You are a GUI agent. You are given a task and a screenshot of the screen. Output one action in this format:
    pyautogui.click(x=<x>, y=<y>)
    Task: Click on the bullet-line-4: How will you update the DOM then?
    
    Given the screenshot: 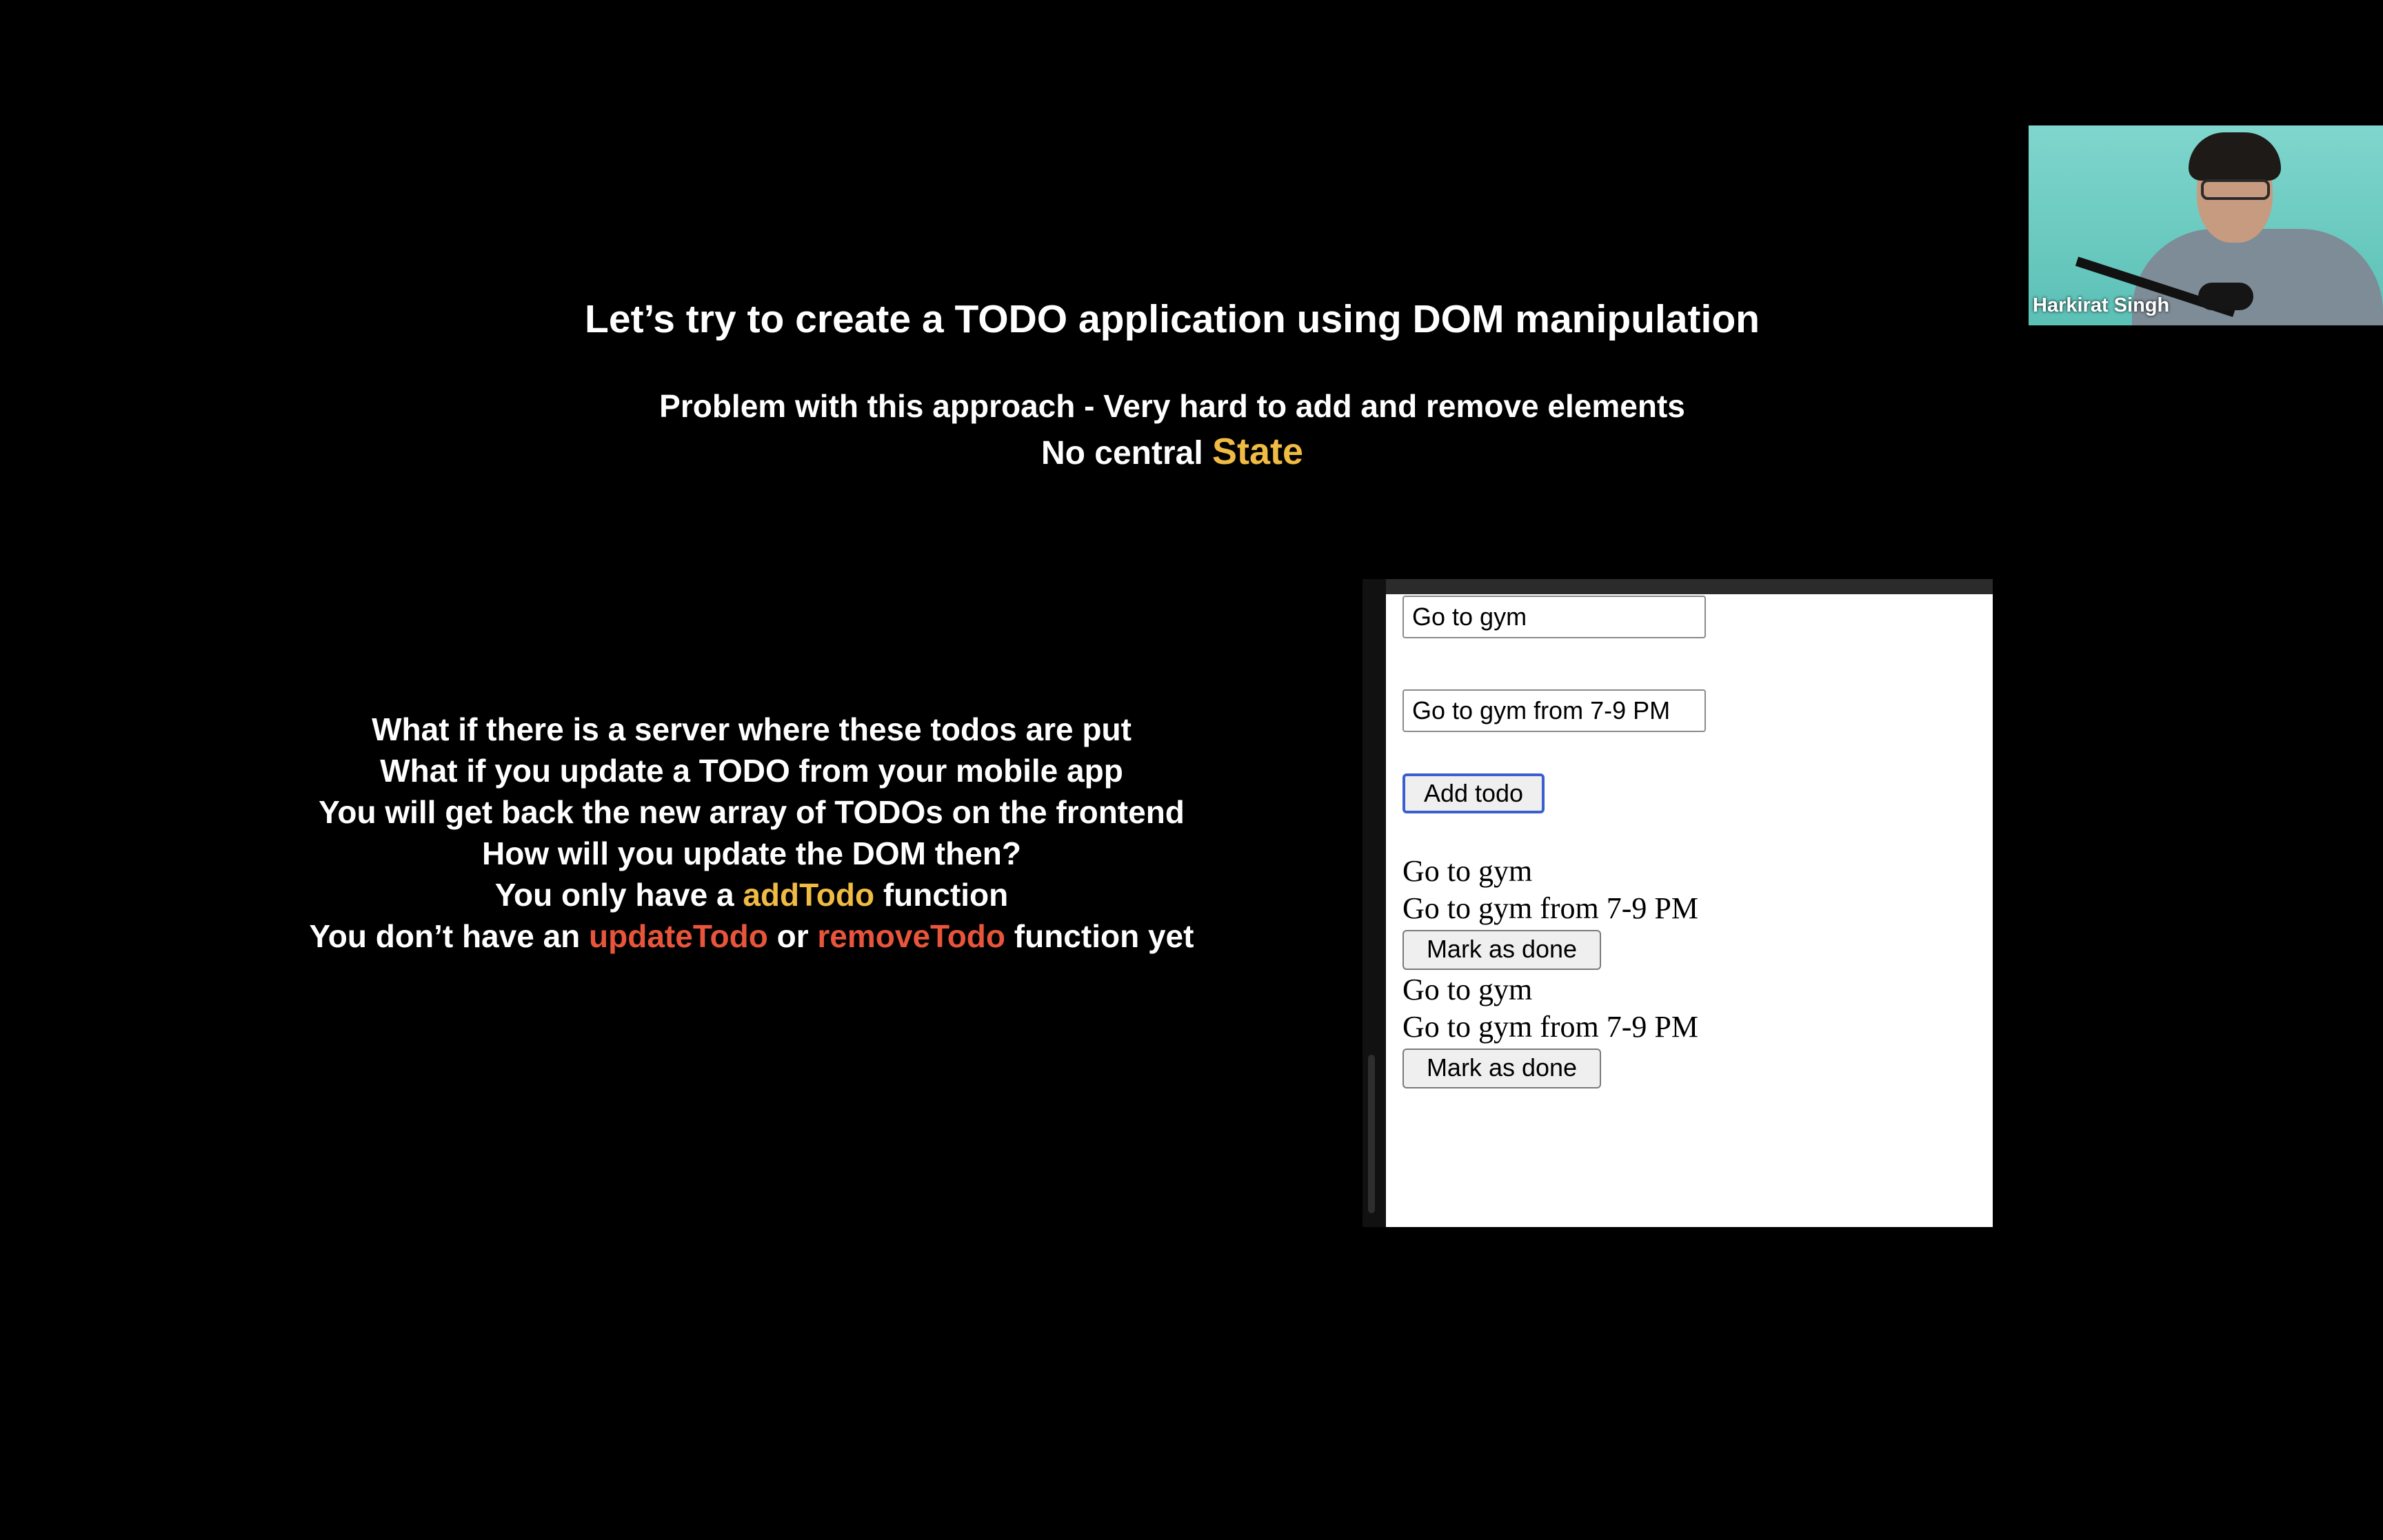 What is the action you would take?
    pyautogui.click(x=751, y=853)
    